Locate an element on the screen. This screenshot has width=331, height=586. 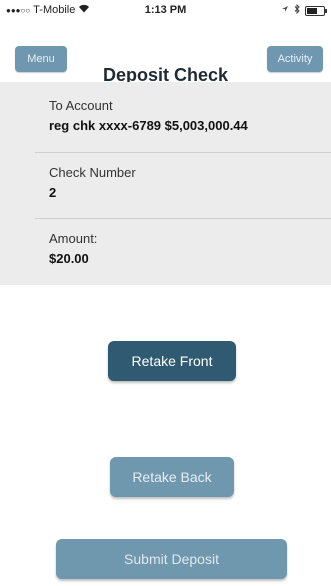
check-number-value: 2 is located at coordinates (53, 192).